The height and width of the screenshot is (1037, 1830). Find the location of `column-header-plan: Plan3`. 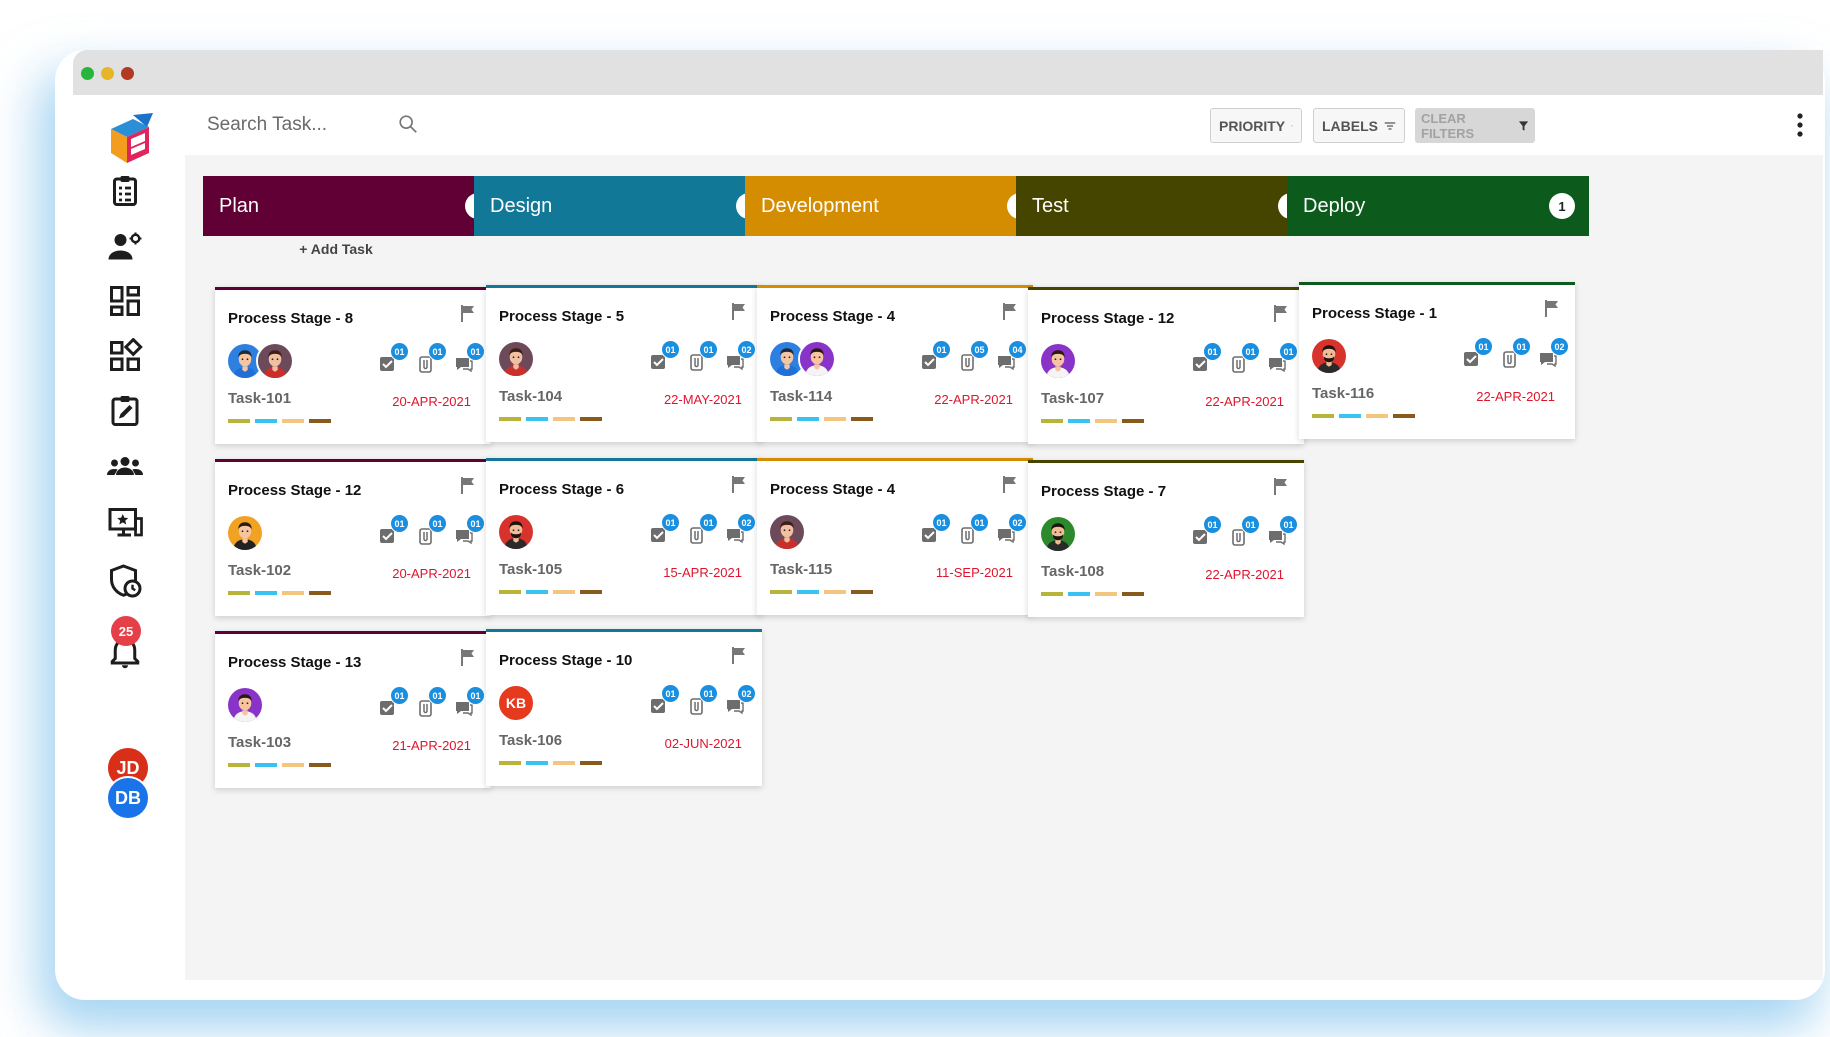

column-header-plan: Plan3 is located at coordinates (354, 206).